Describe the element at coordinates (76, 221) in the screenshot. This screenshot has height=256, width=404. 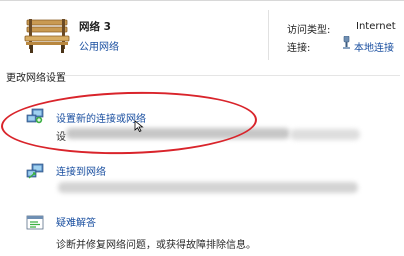
I see `task-troubleshoot-link: 疑难解答` at that location.